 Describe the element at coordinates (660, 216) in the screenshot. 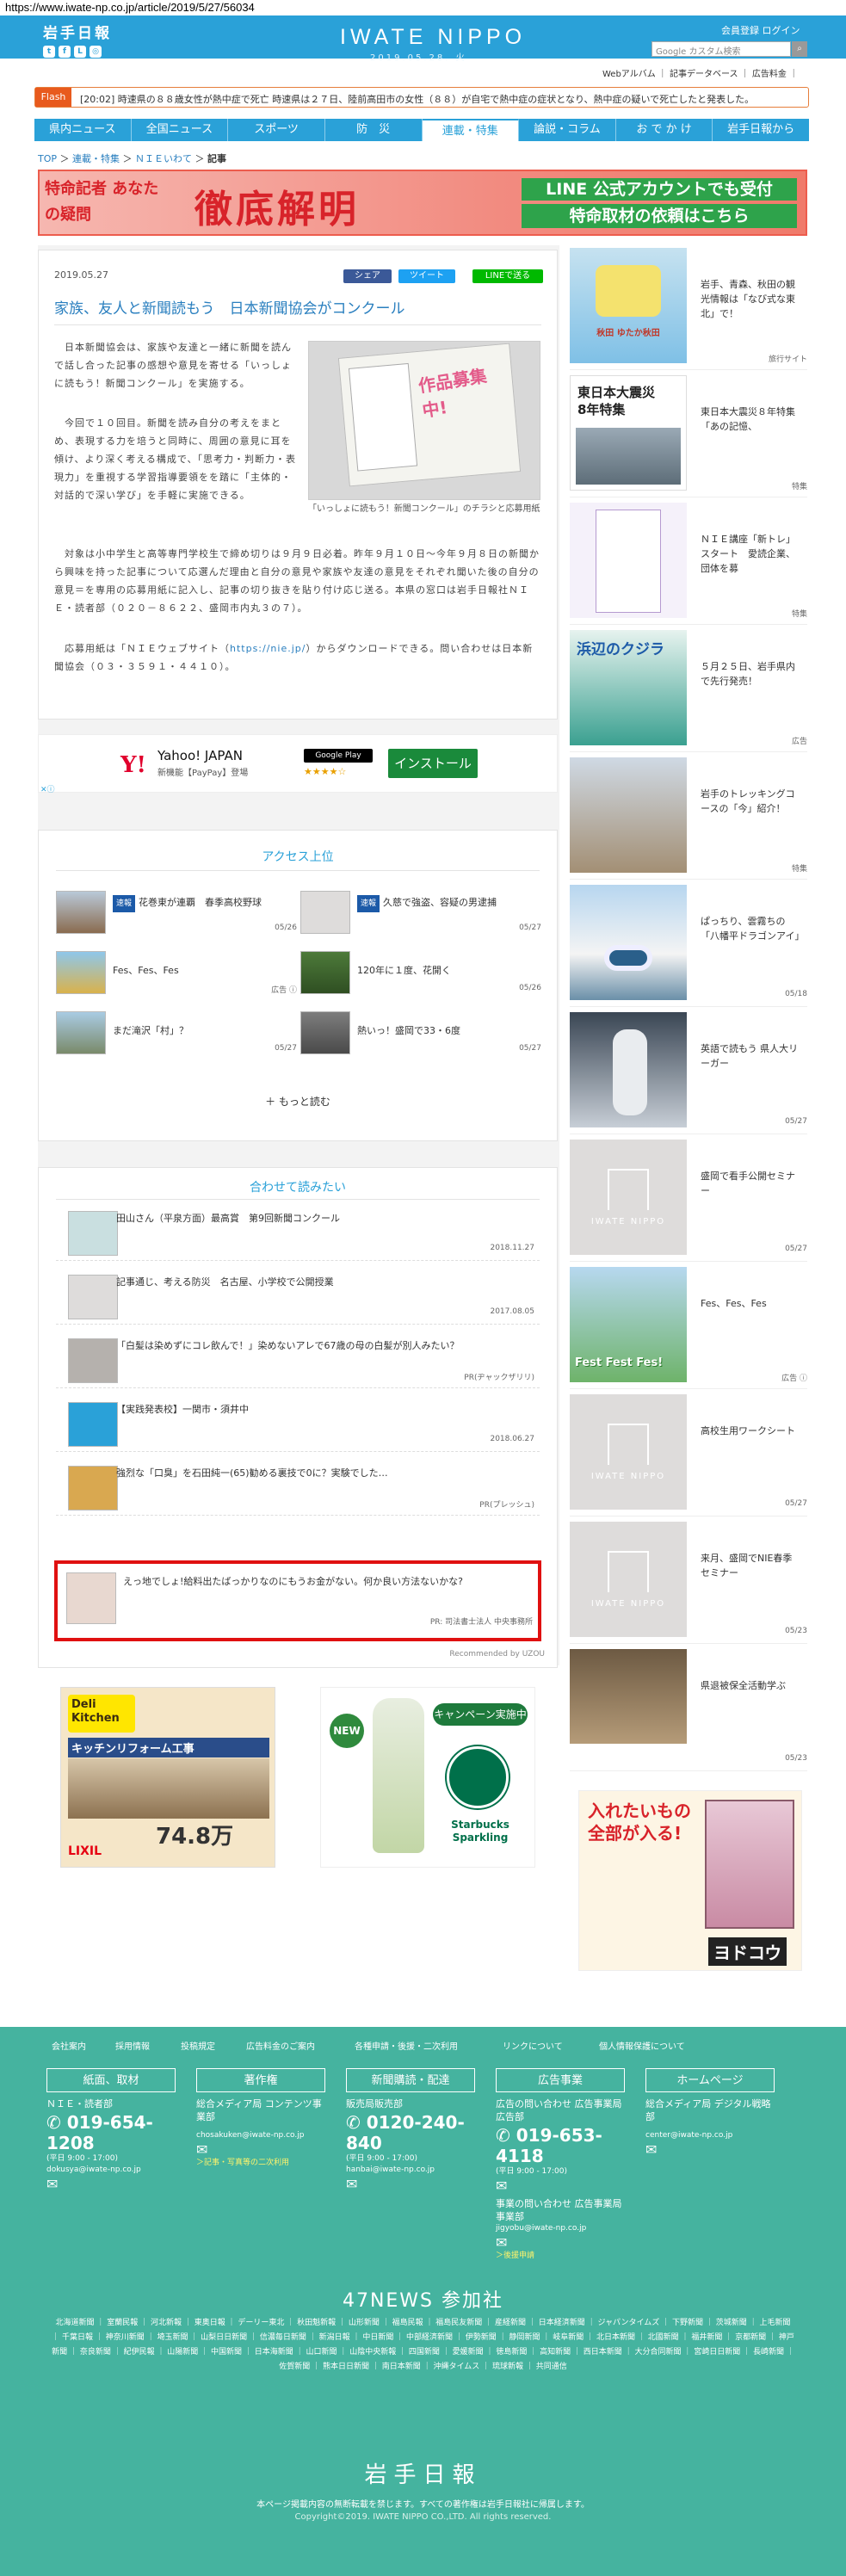

I see `banner-request-cta: 特命取材の依頼はこちら` at that location.